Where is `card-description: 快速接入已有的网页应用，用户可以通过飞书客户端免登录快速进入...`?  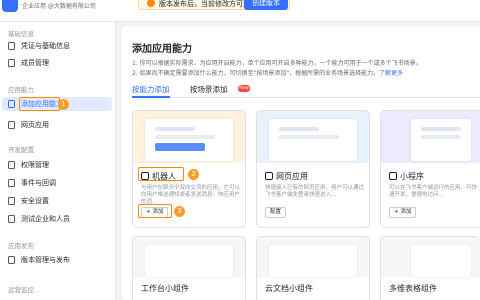 card-description: 快速接入已有的网页应用，用户可以通过飞书客户端免登录快速进入... is located at coordinates (315, 191).